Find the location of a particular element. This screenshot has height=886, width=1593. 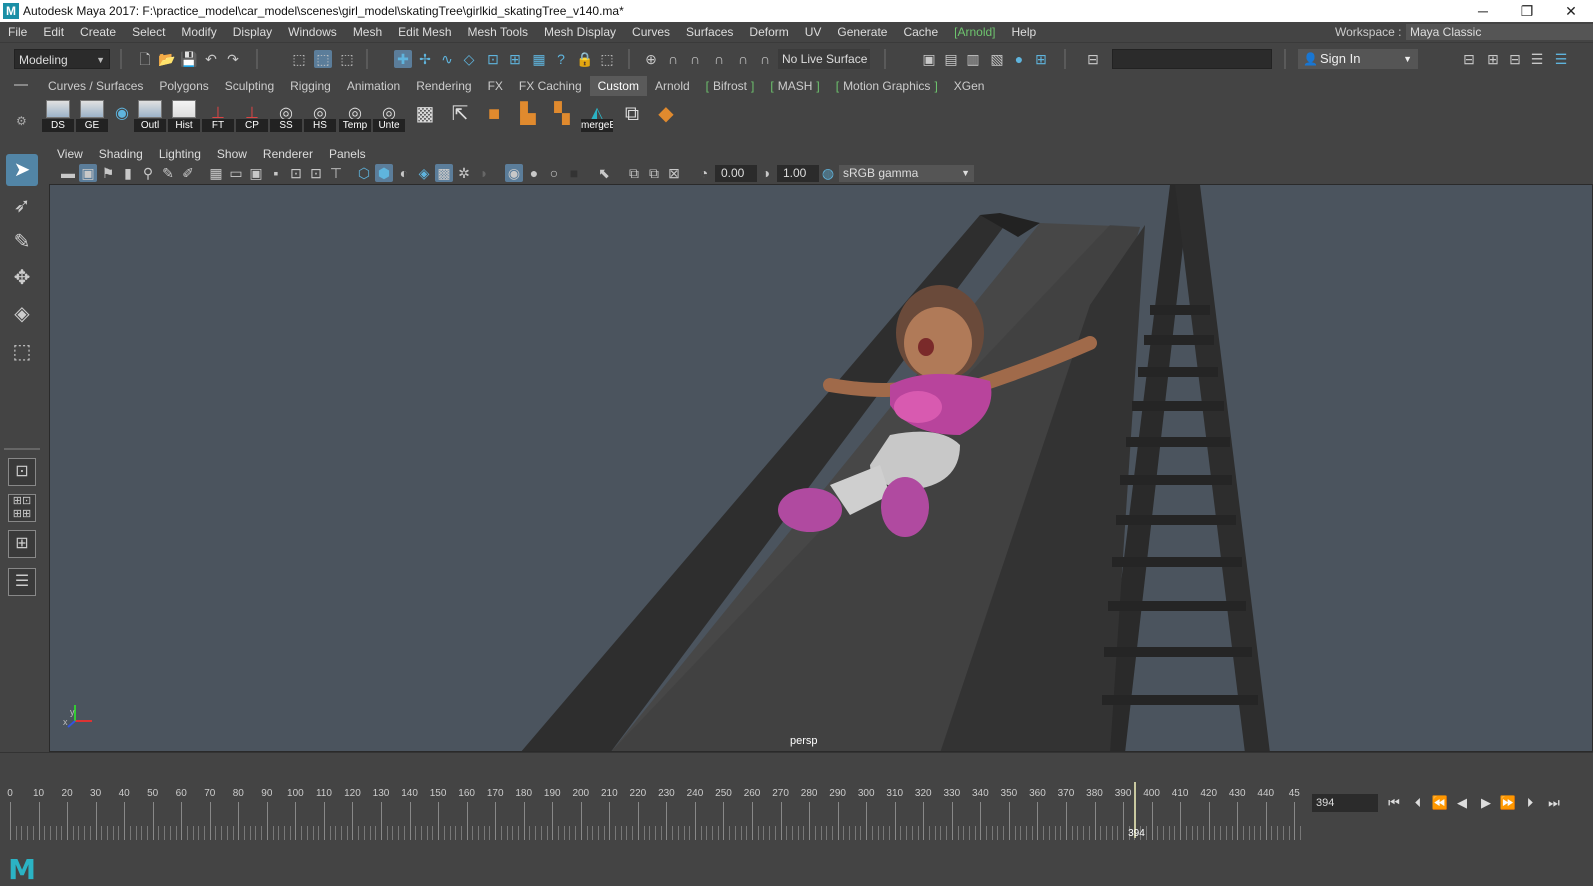

xray-joints-icon: ⧉ is located at coordinates (634, 173).